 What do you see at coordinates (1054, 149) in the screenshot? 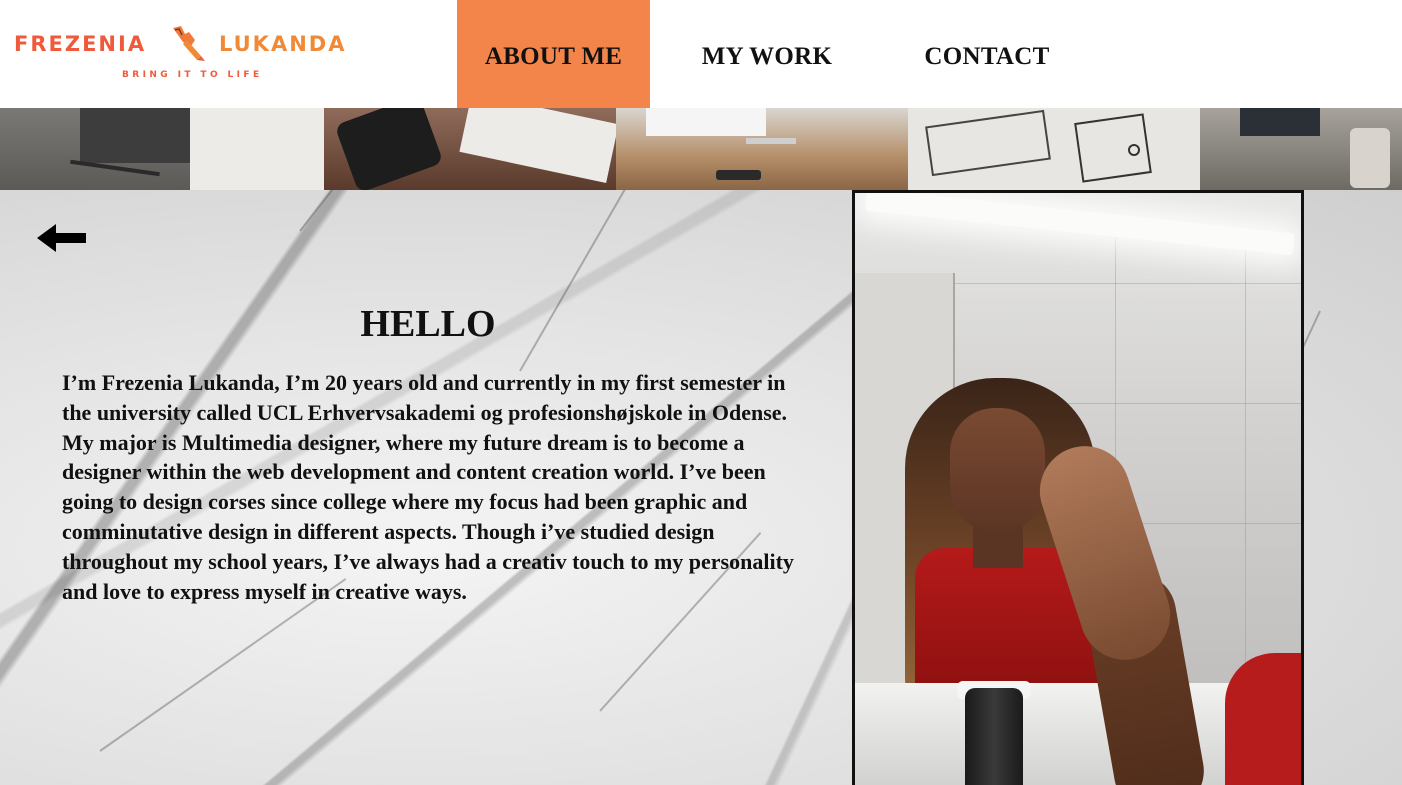
I see `wireframe-sketch-photo` at bounding box center [1054, 149].